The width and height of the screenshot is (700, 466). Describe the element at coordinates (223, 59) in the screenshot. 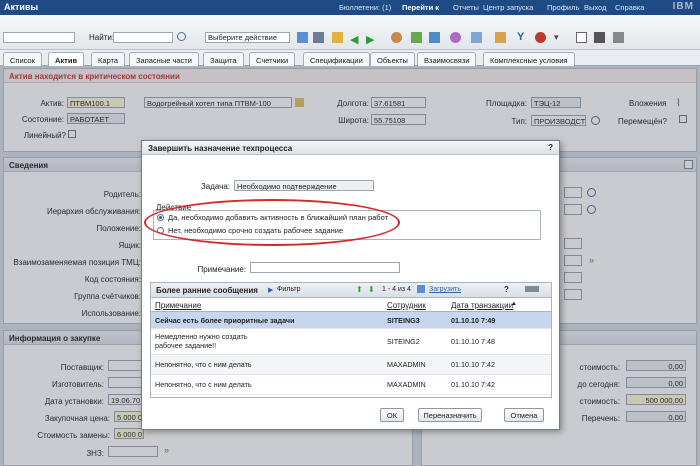

I see `tab-safety: Защита` at that location.